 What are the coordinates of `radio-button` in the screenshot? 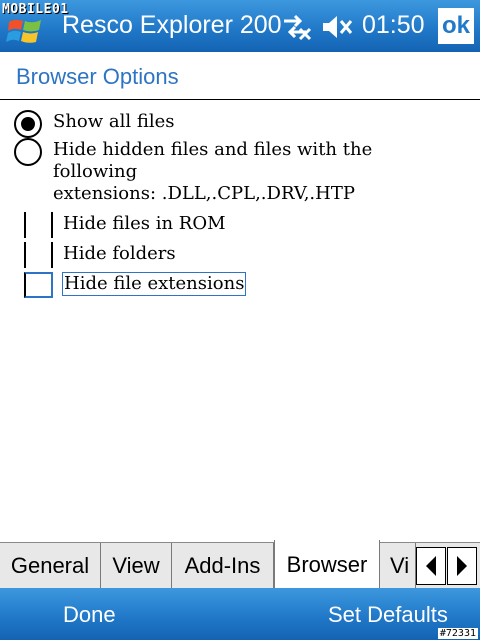 It's located at (28, 152).